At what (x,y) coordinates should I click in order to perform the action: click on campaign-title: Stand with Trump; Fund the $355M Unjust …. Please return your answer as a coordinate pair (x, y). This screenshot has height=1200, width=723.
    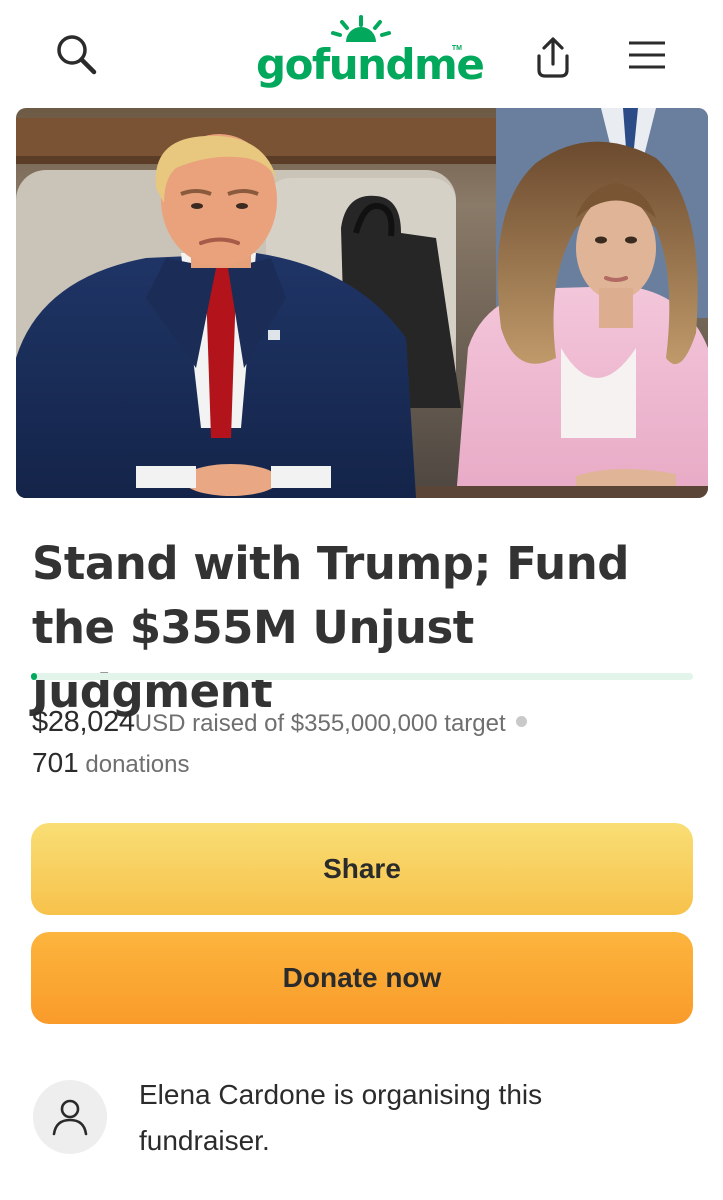
    Looking at the image, I should click on (330, 627).